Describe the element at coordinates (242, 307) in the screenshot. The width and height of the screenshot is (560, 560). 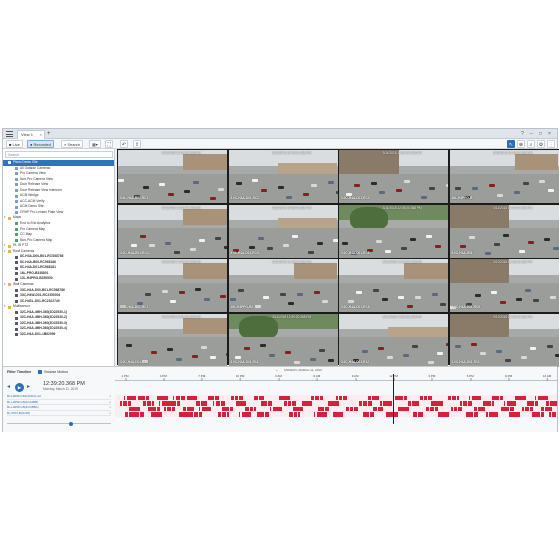
I see `camera-name: 16L-H4PRO-B2` at that location.